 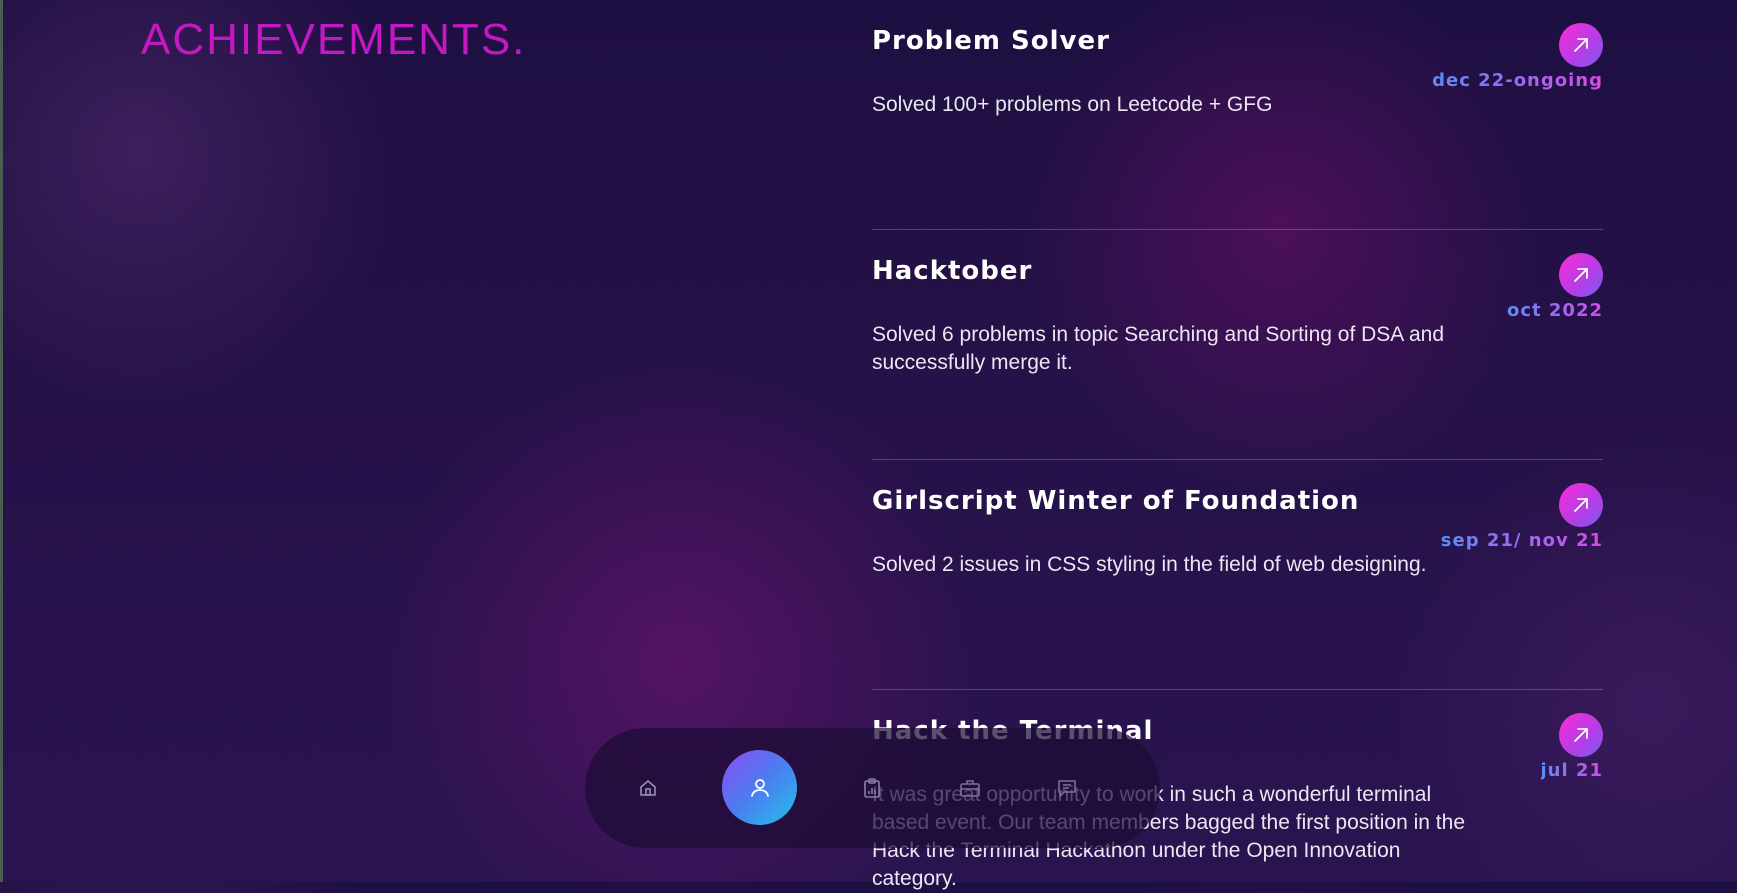 I want to click on clipboard-icon, so click(x=872, y=788).